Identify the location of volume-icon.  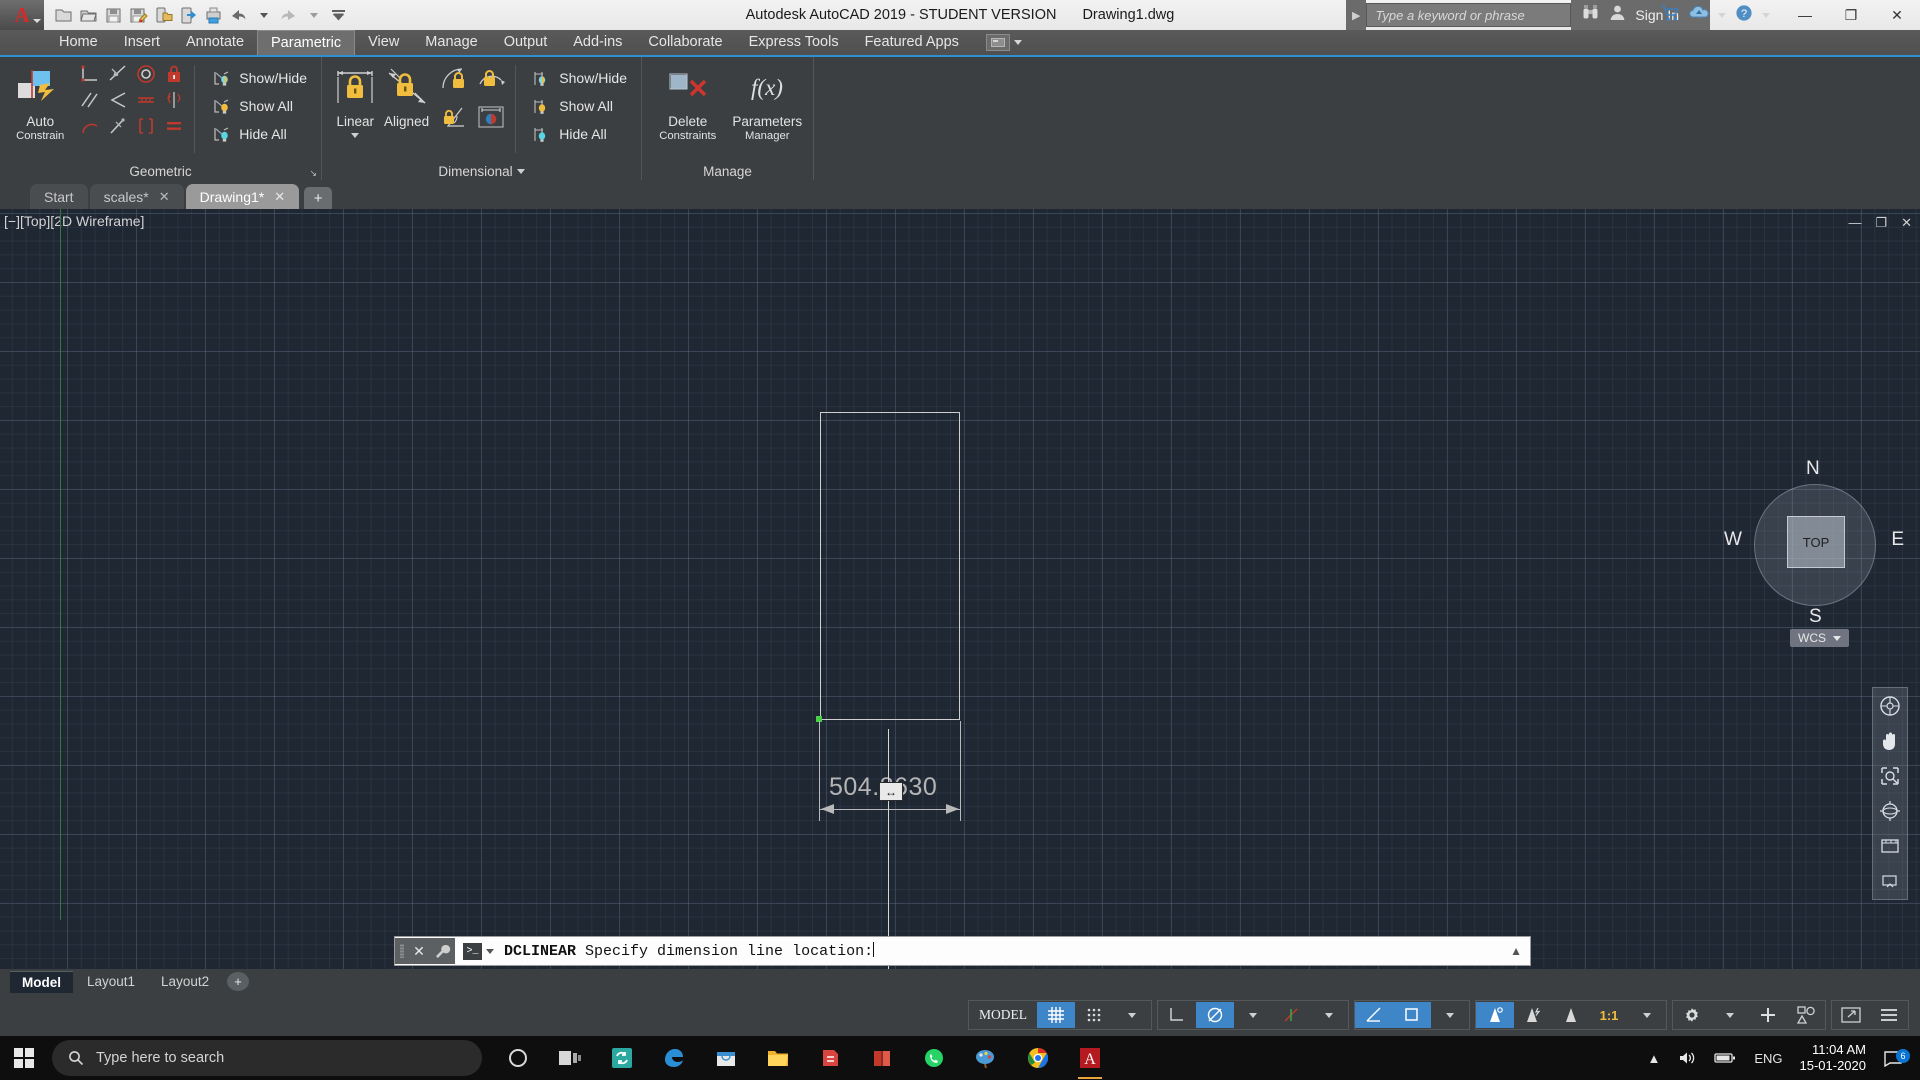
(1687, 1058).